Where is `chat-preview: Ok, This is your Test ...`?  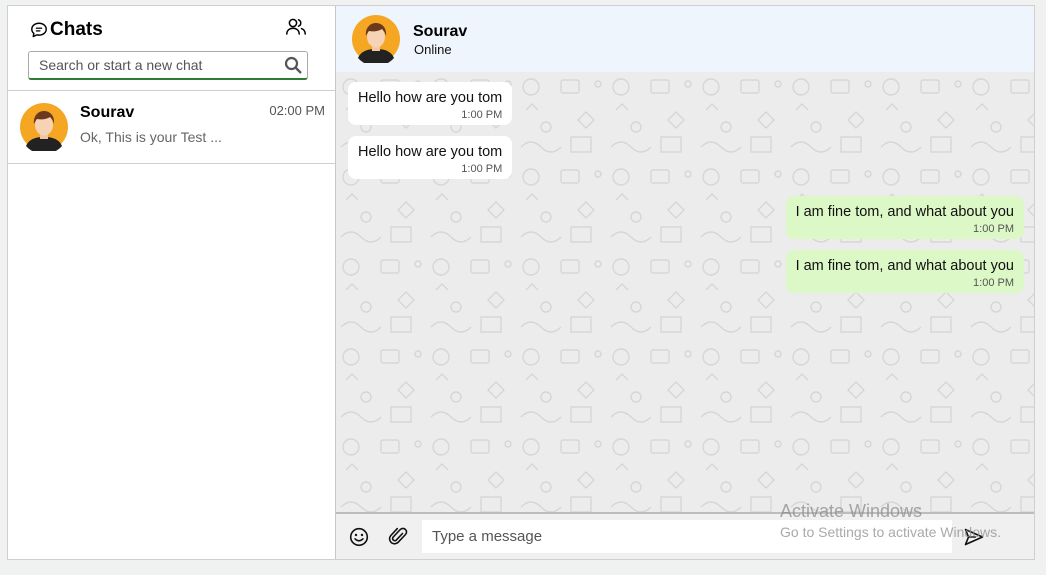 chat-preview: Ok, This is your Test ... is located at coordinates (151, 137).